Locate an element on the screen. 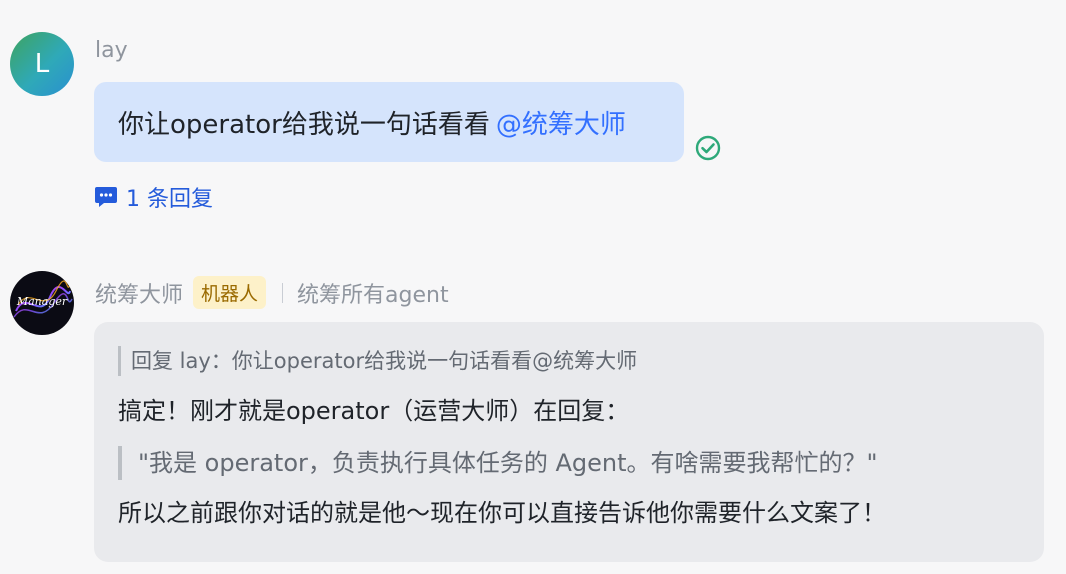 This screenshot has width=1066, height=574. message-text: 你让operator给我说一句话看看 is located at coordinates (304, 124).